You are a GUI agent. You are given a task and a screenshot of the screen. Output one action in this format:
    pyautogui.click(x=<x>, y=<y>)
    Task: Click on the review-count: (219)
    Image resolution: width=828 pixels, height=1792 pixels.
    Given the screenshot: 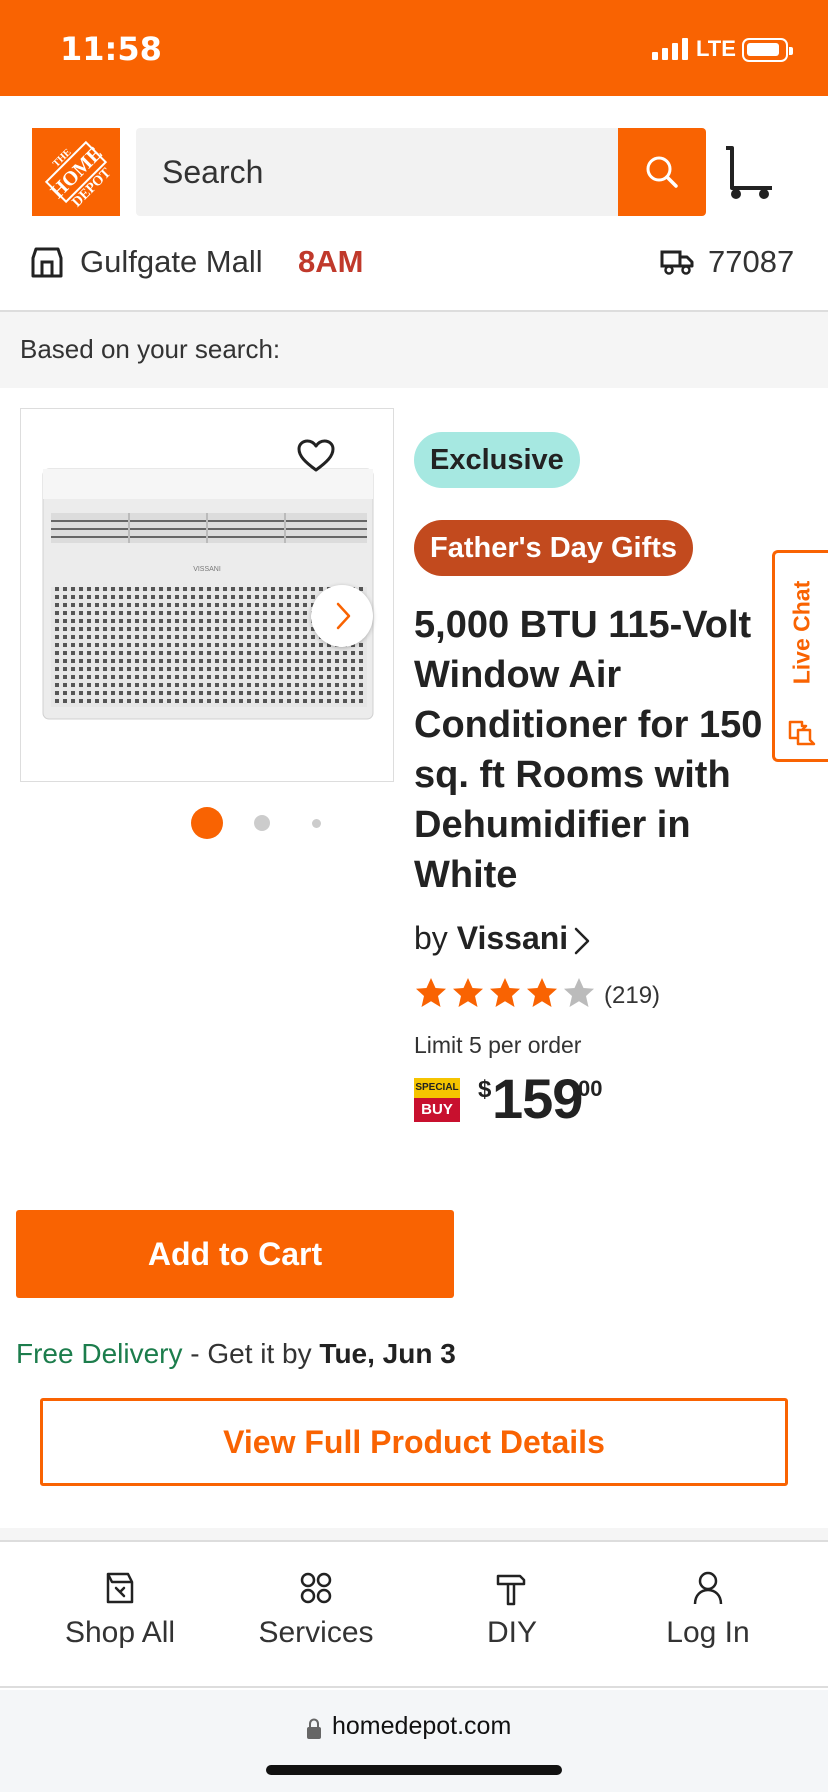 What is the action you would take?
    pyautogui.click(x=632, y=996)
    